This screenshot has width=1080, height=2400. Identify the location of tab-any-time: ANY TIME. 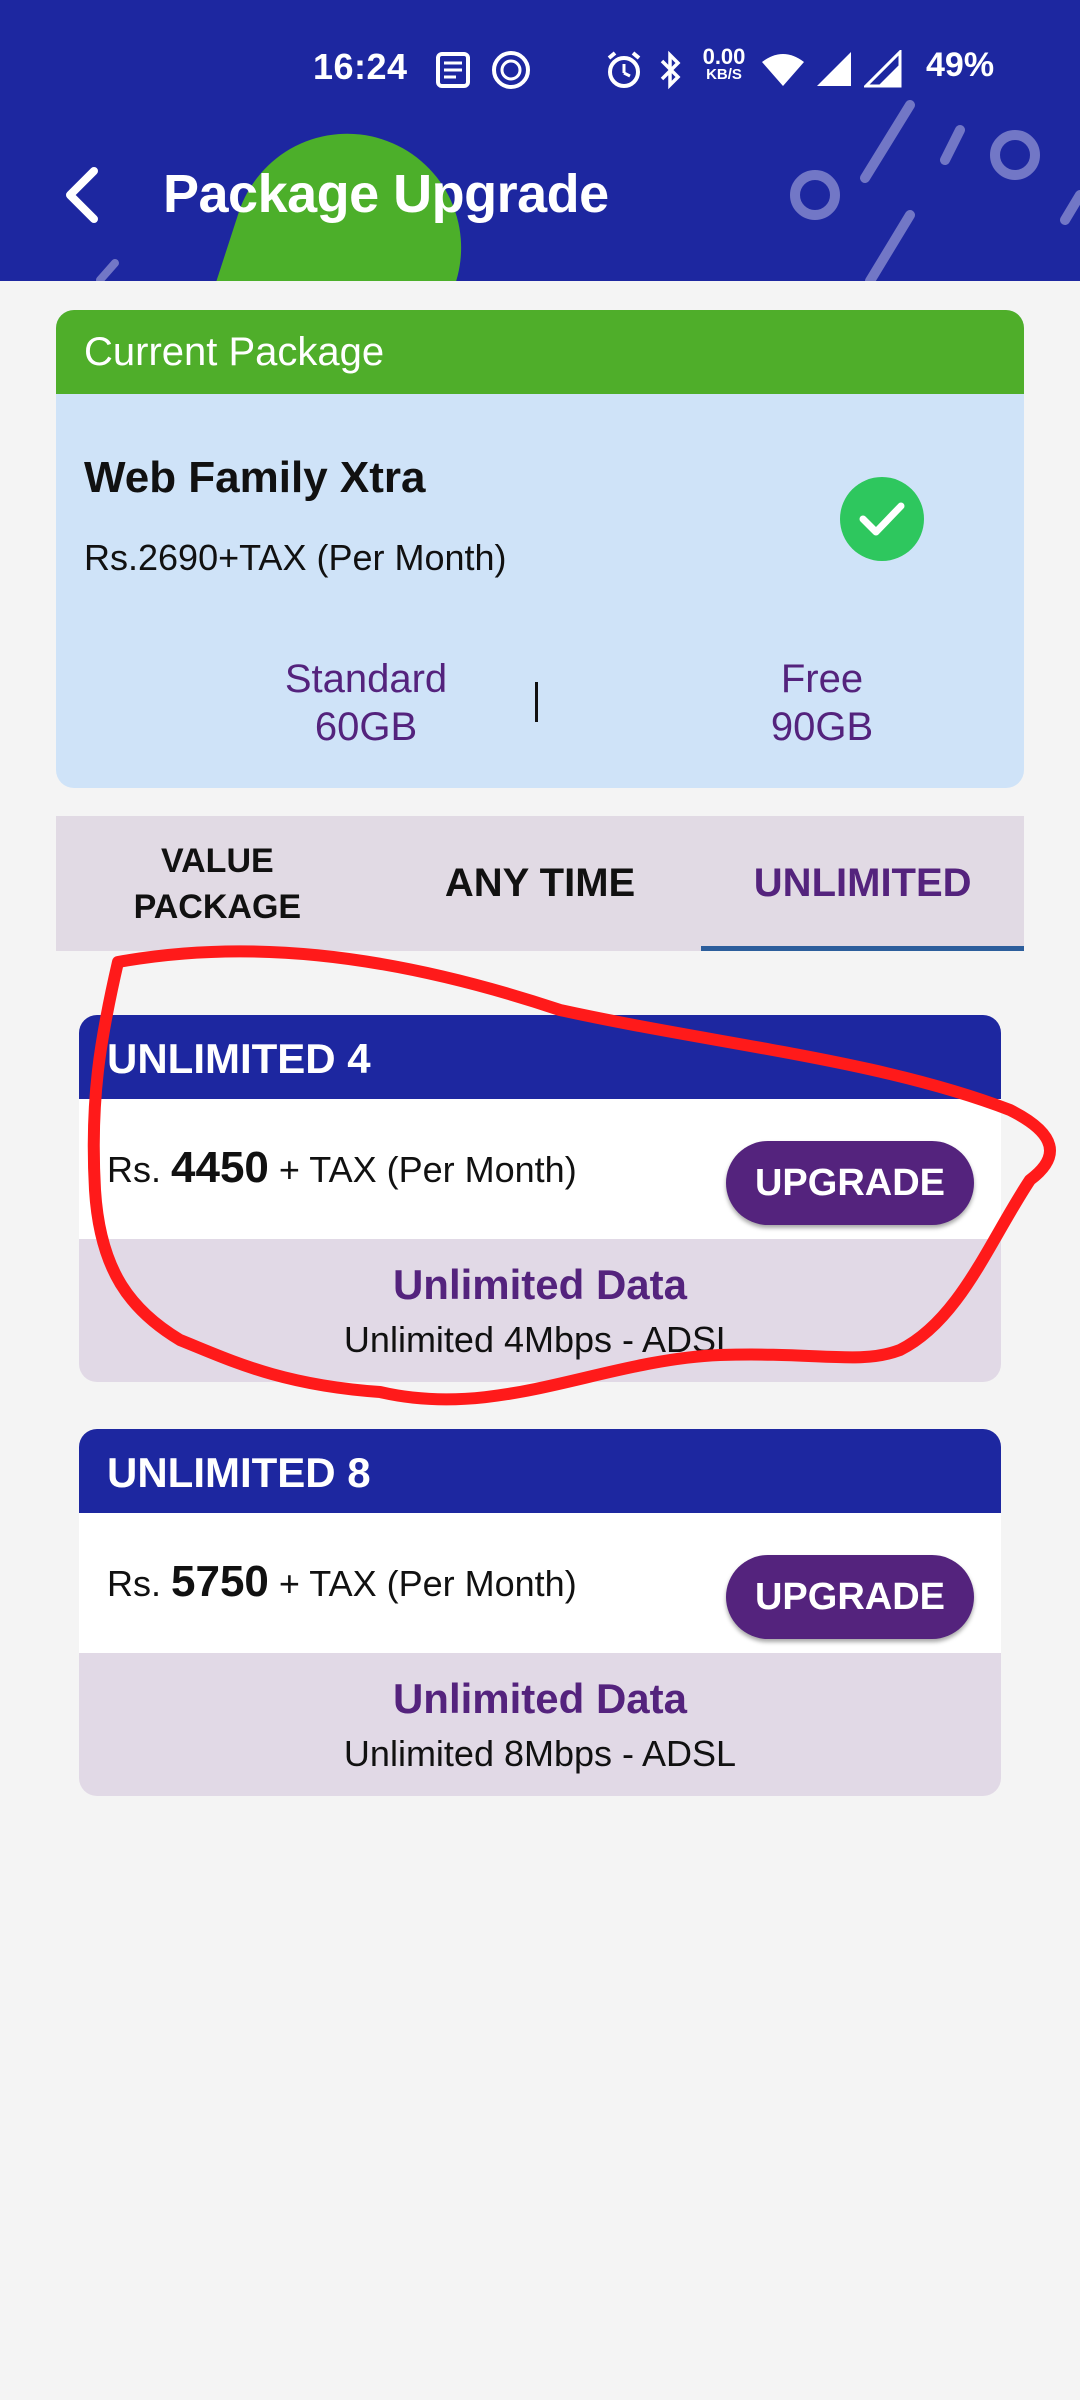
(540, 883).